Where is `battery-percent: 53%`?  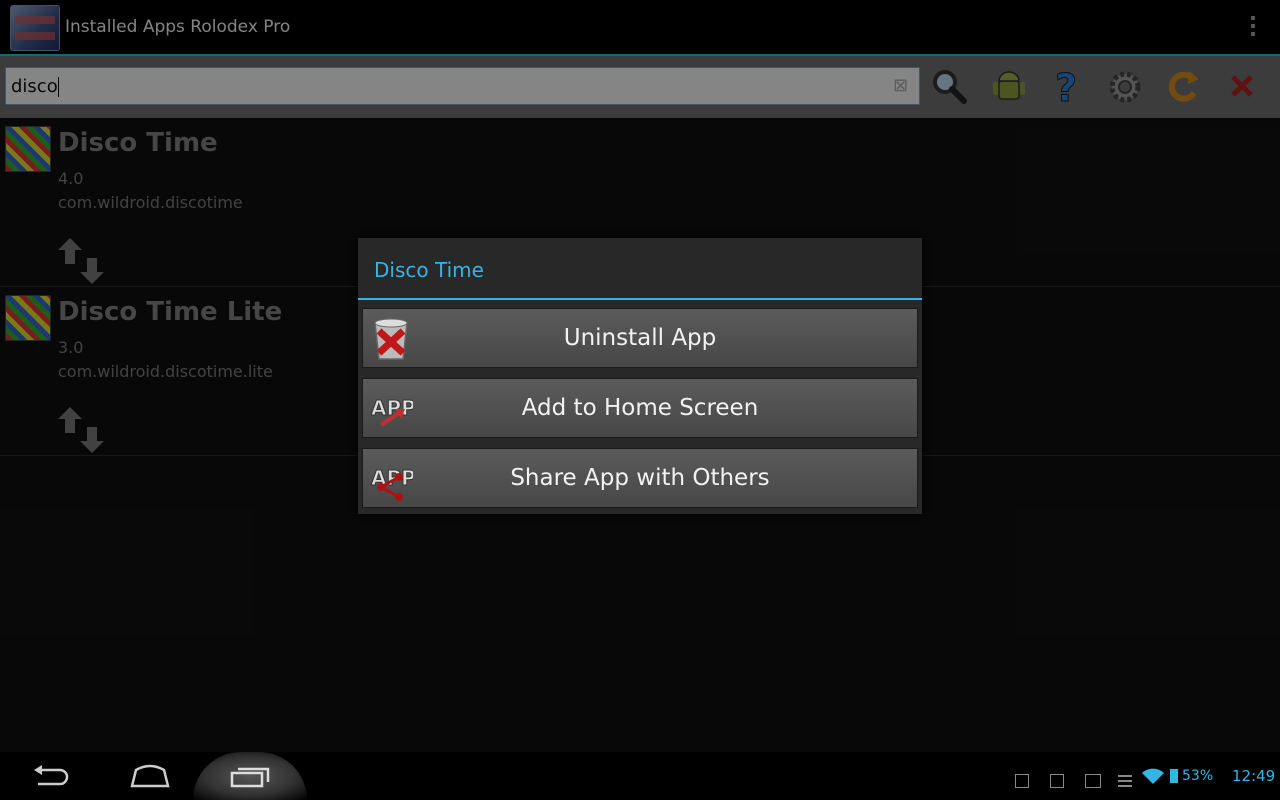
battery-percent: 53% is located at coordinates (1198, 776).